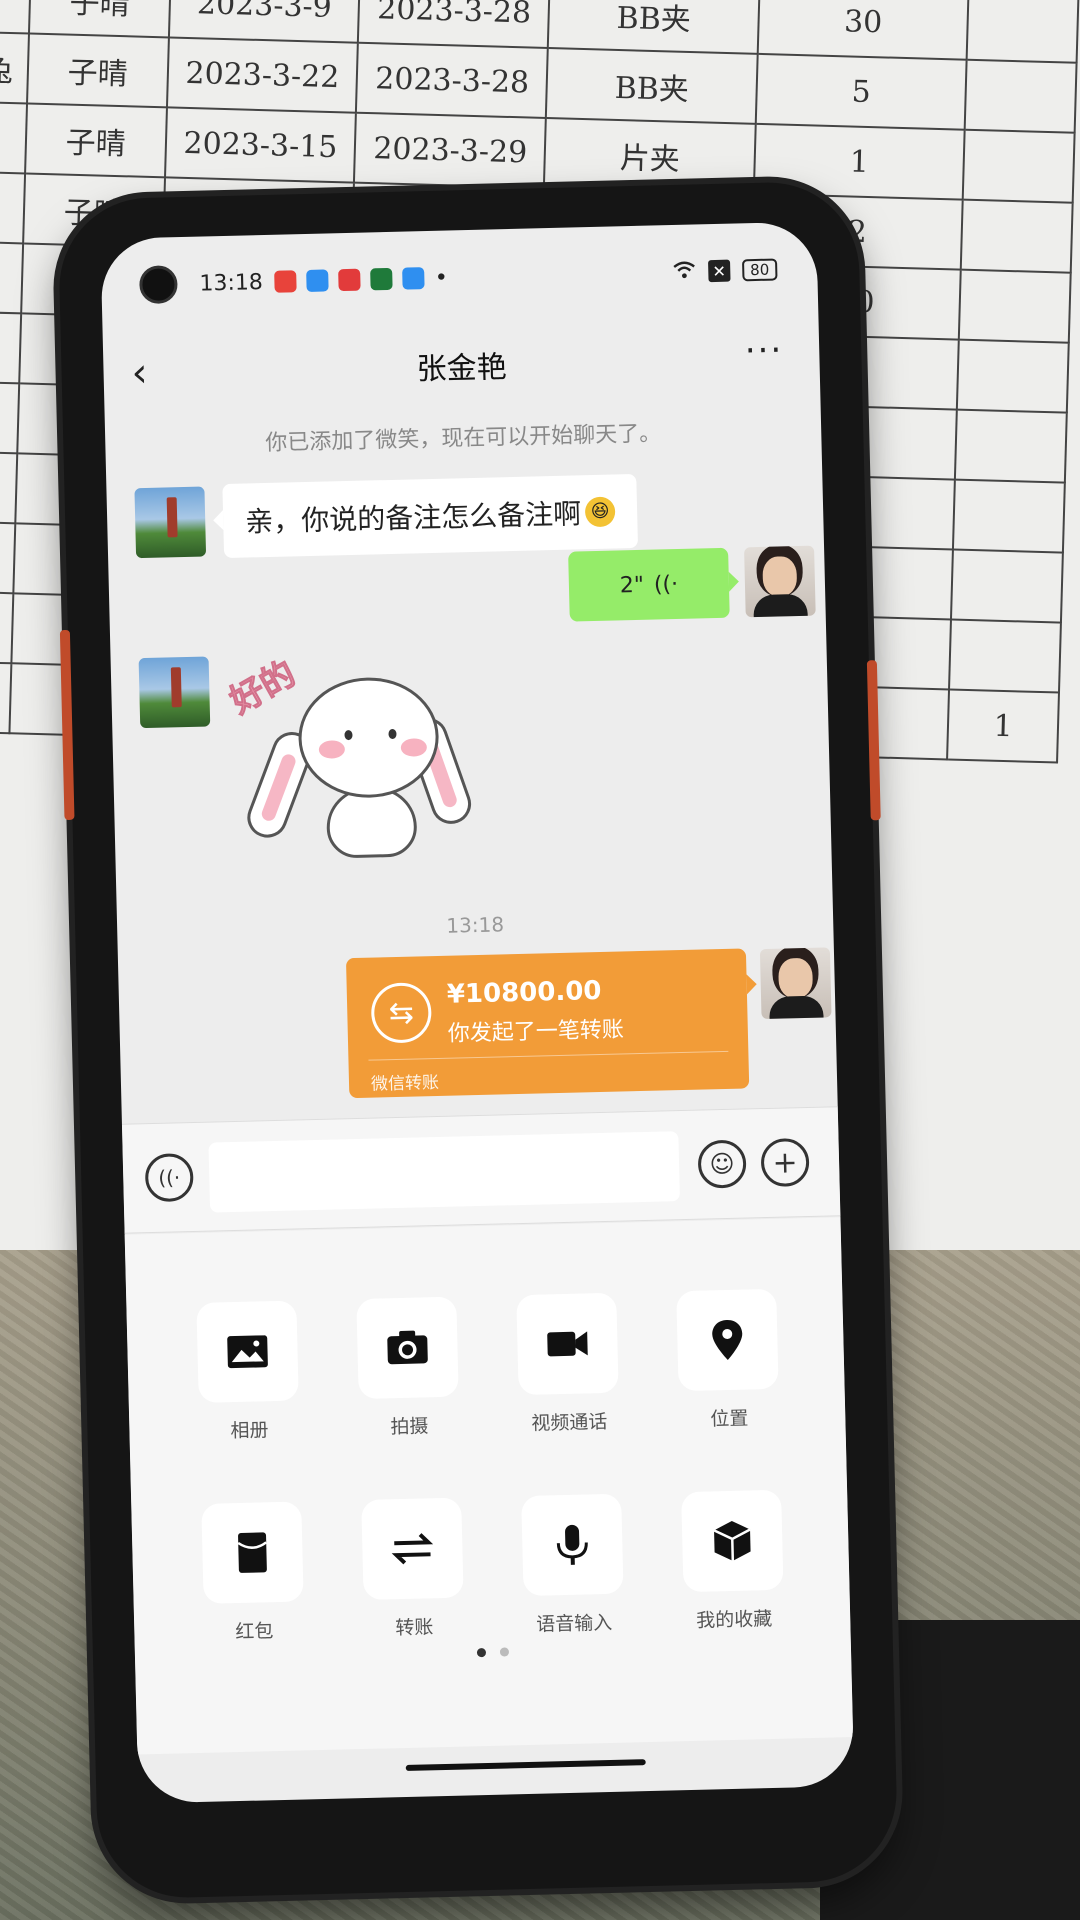  I want to click on bunny-sticker: 好的, so click(350, 758).